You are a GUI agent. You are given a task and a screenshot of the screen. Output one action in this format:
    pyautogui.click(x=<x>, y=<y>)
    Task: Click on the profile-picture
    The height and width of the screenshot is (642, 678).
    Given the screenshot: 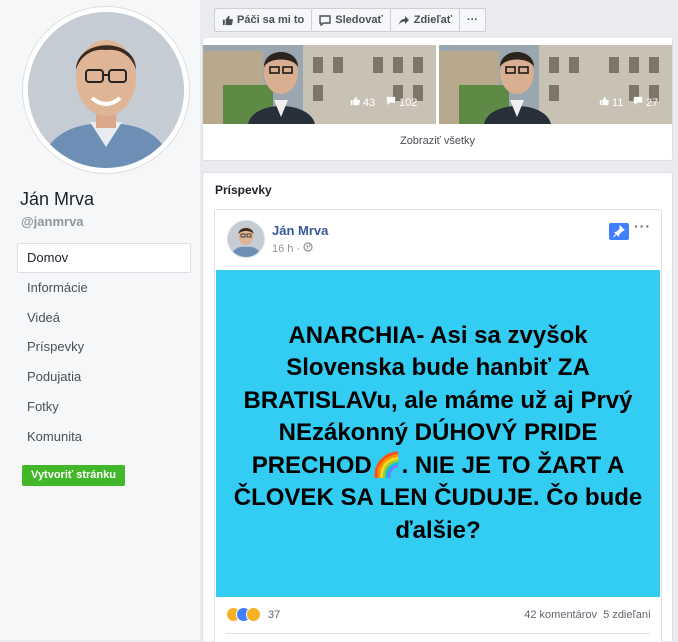 What is the action you would take?
    pyautogui.click(x=106, y=90)
    